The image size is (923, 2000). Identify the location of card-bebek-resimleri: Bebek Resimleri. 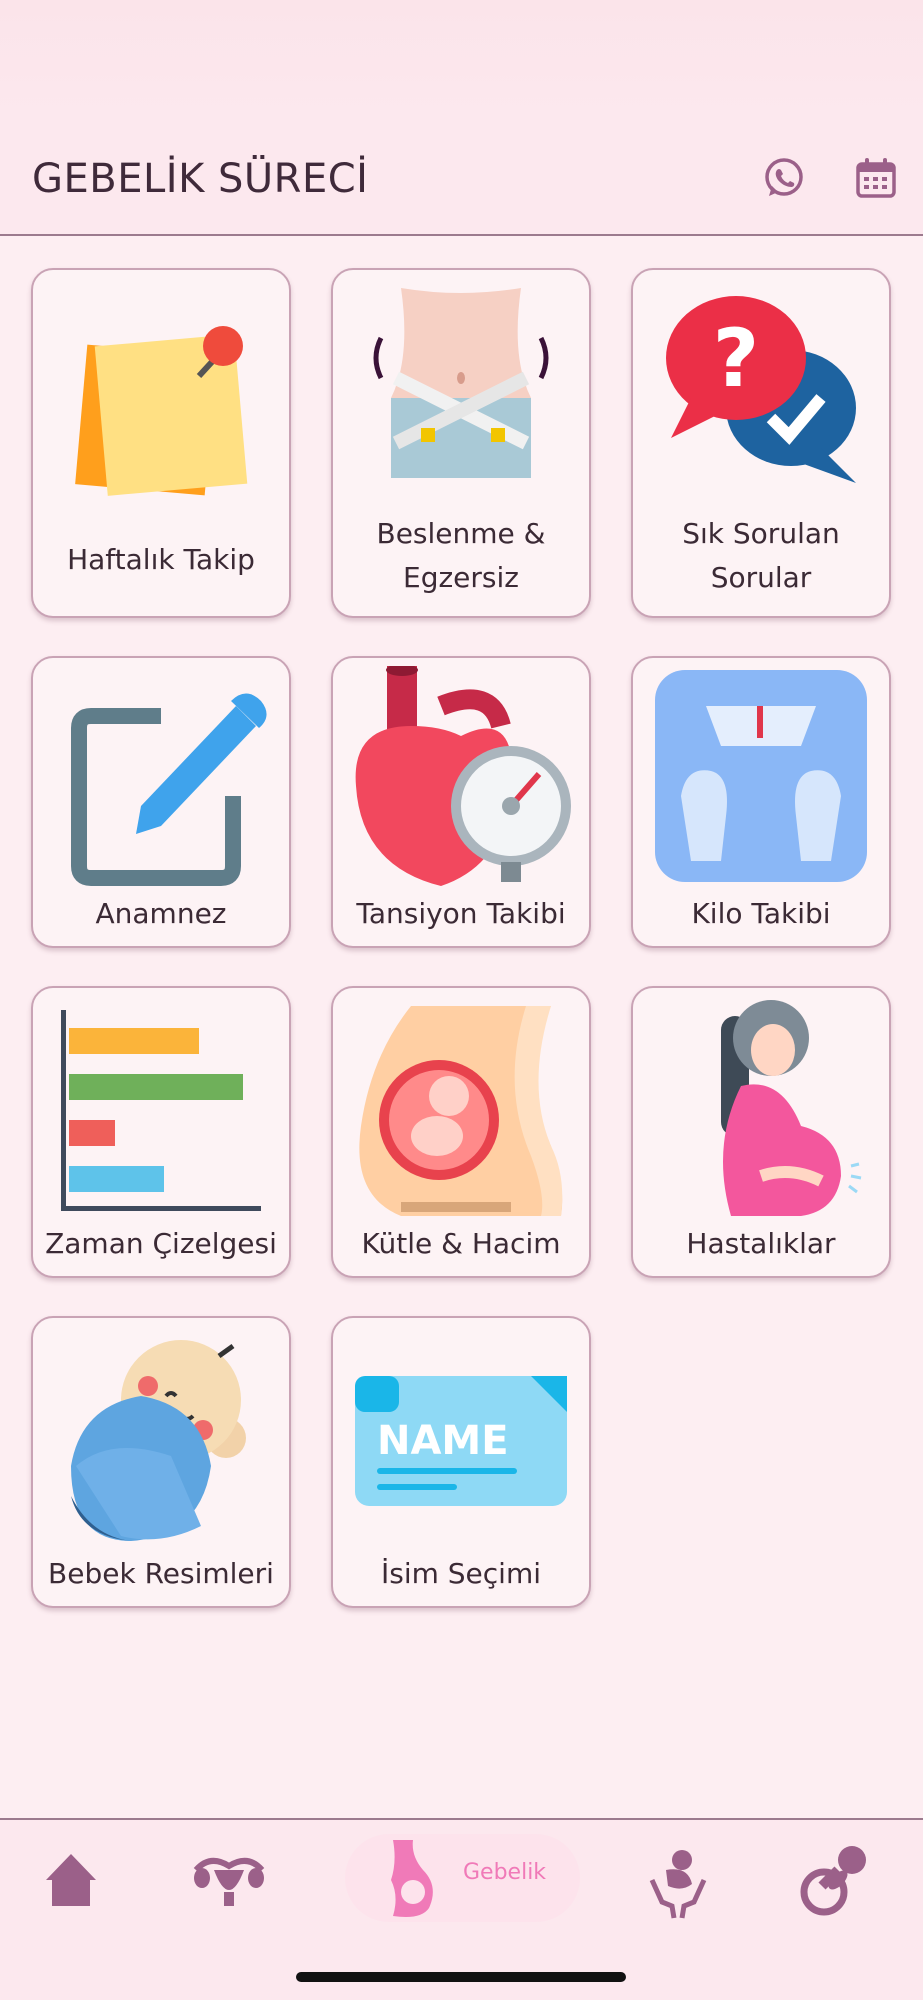
(161, 1462).